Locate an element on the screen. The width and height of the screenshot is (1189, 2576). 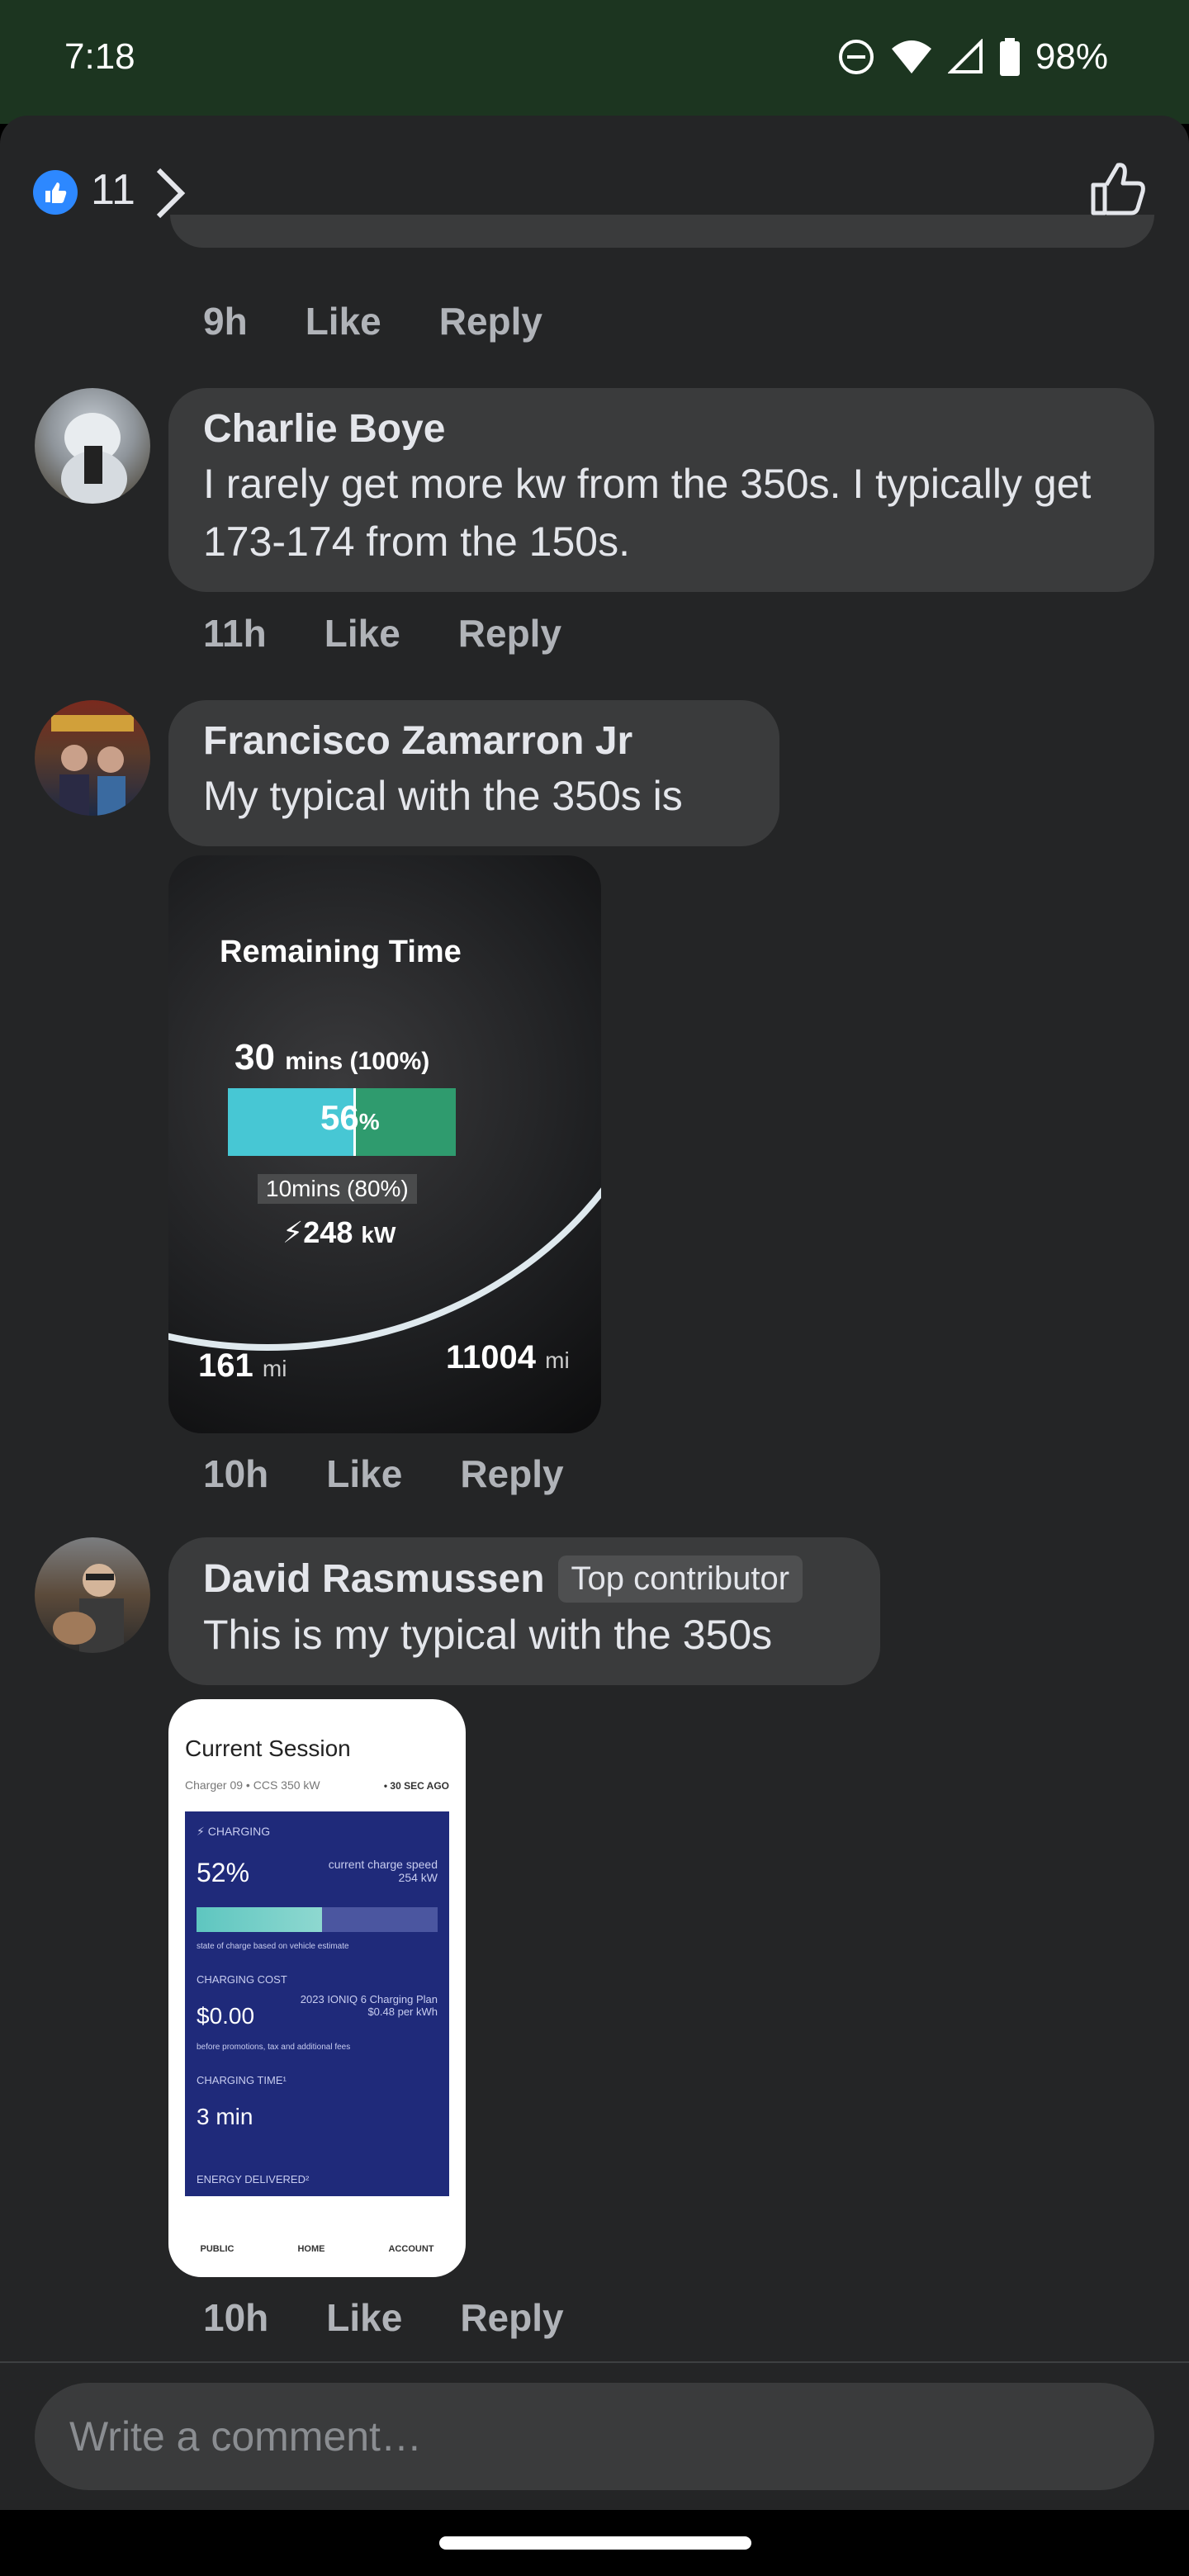
like-reaction-icon is located at coordinates (55, 192).